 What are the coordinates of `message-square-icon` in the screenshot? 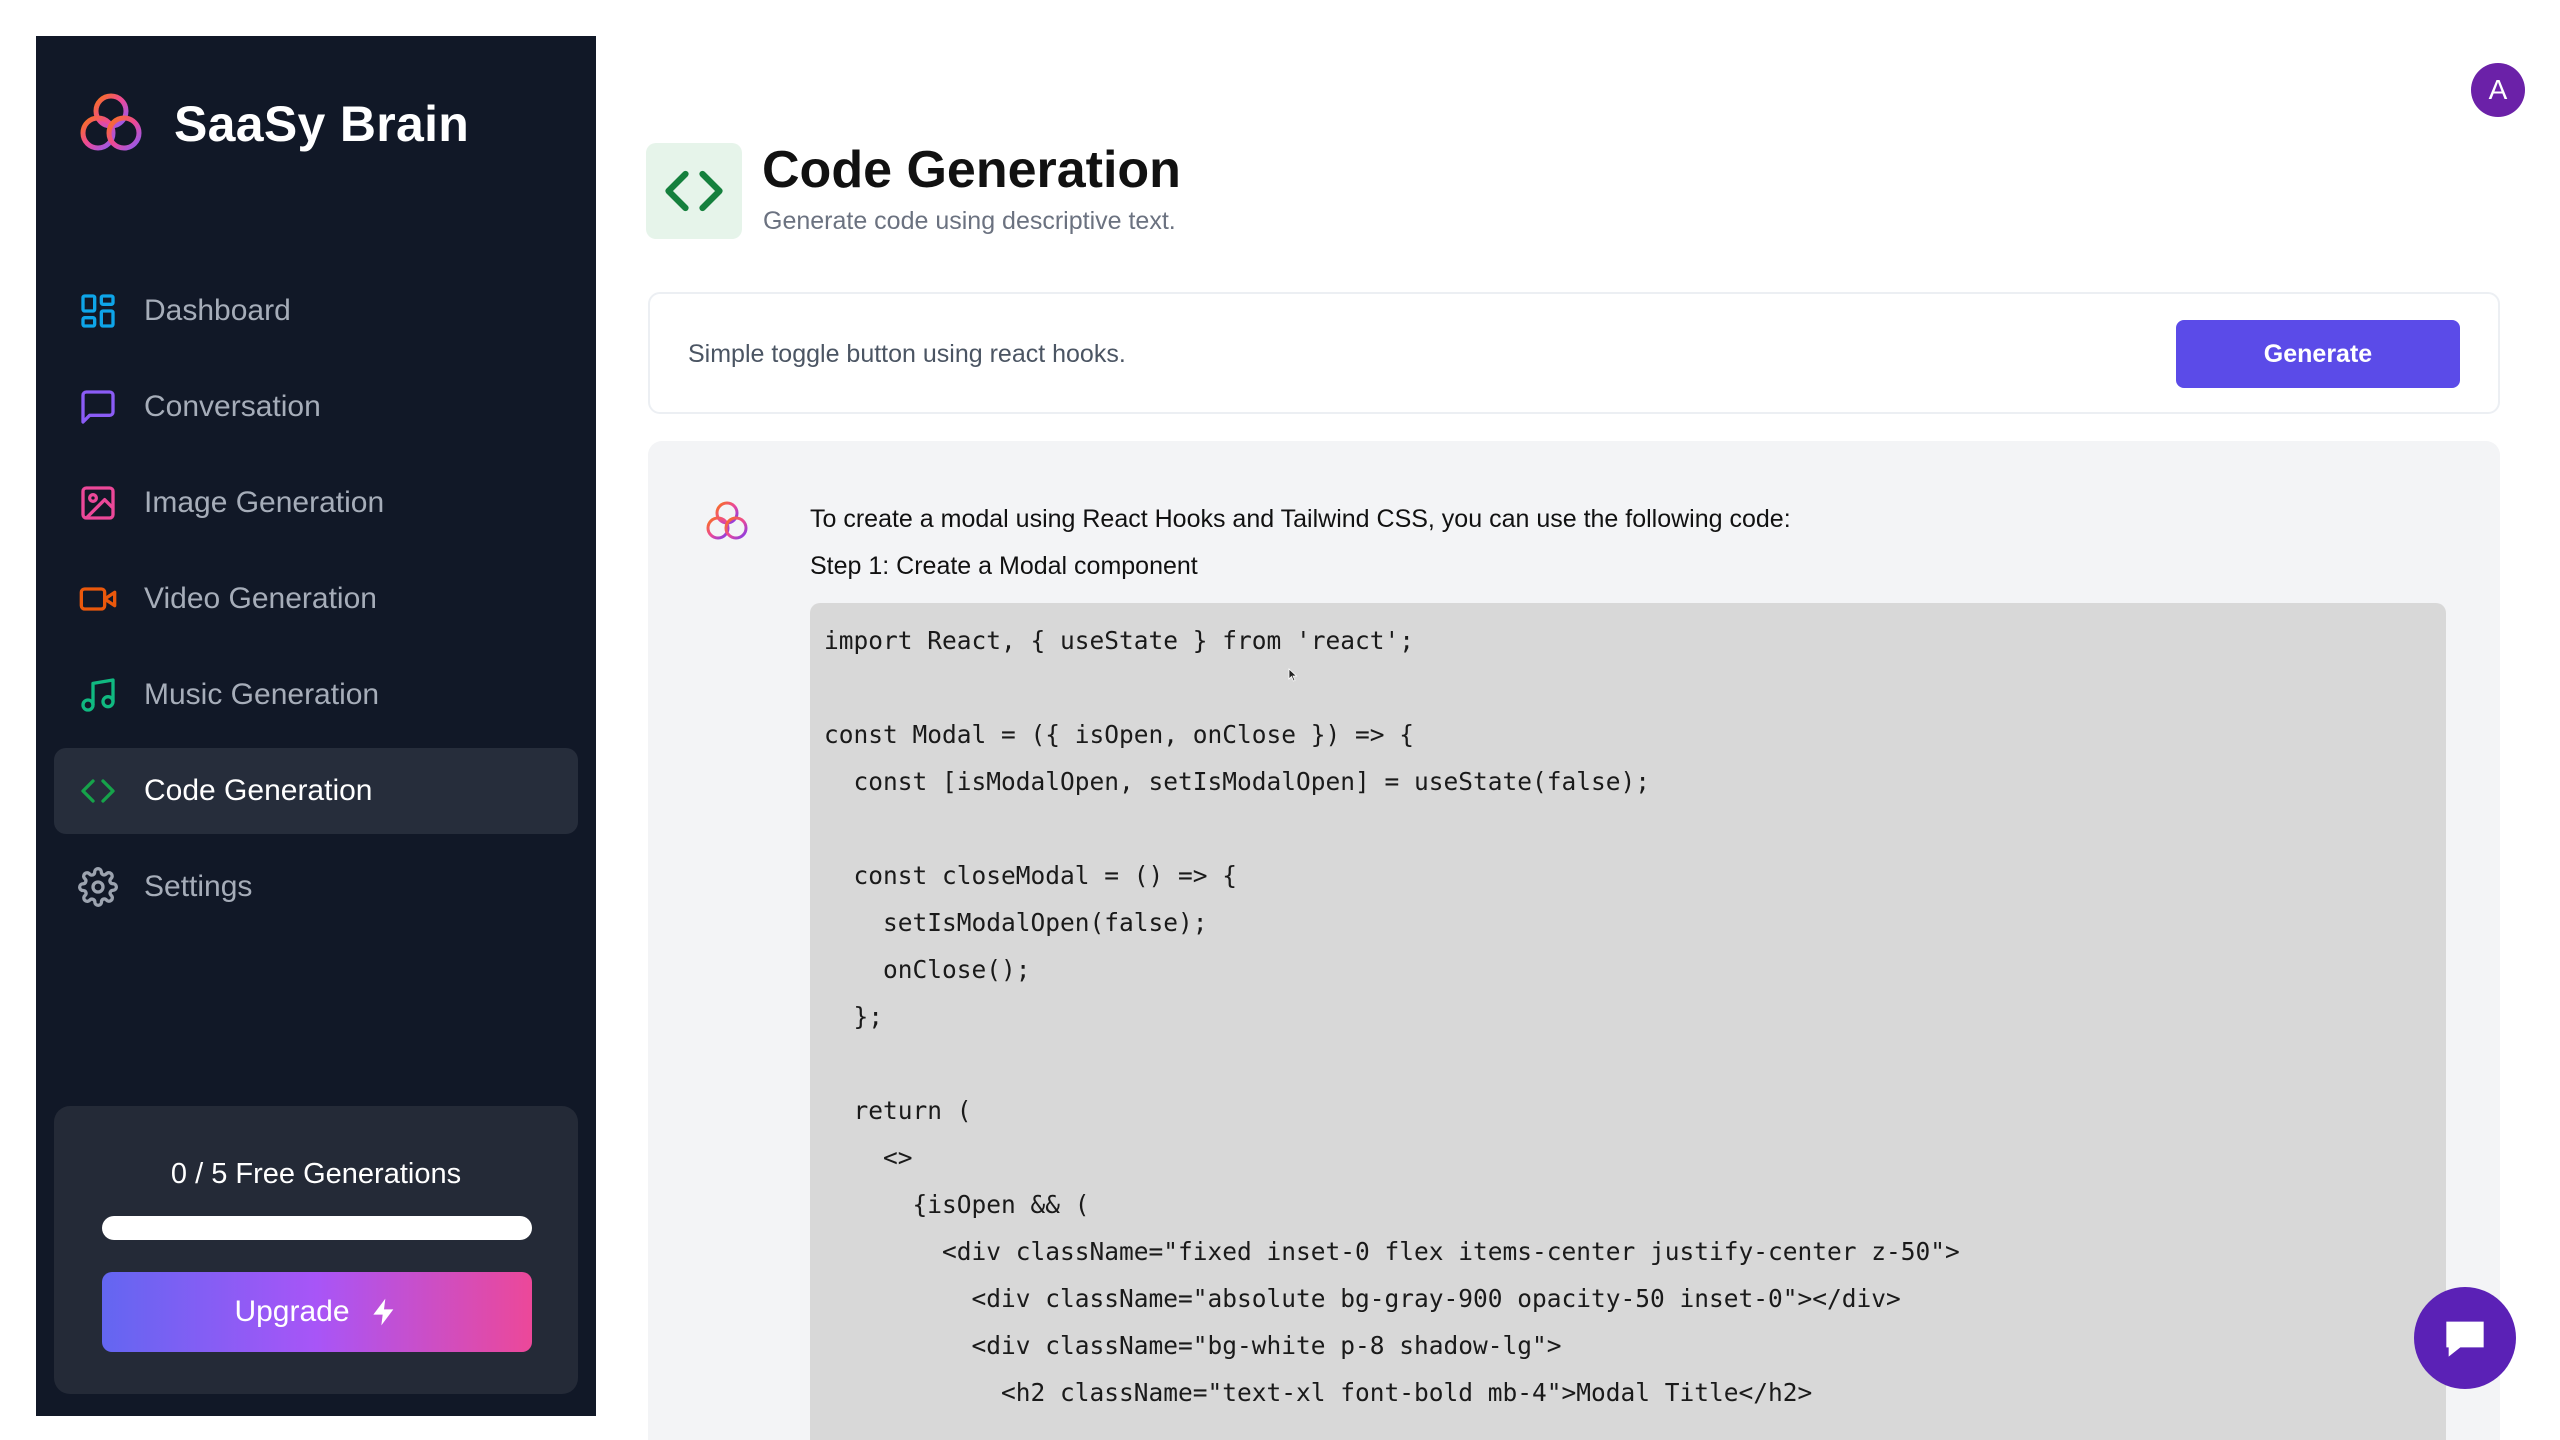 It's located at (98, 407).